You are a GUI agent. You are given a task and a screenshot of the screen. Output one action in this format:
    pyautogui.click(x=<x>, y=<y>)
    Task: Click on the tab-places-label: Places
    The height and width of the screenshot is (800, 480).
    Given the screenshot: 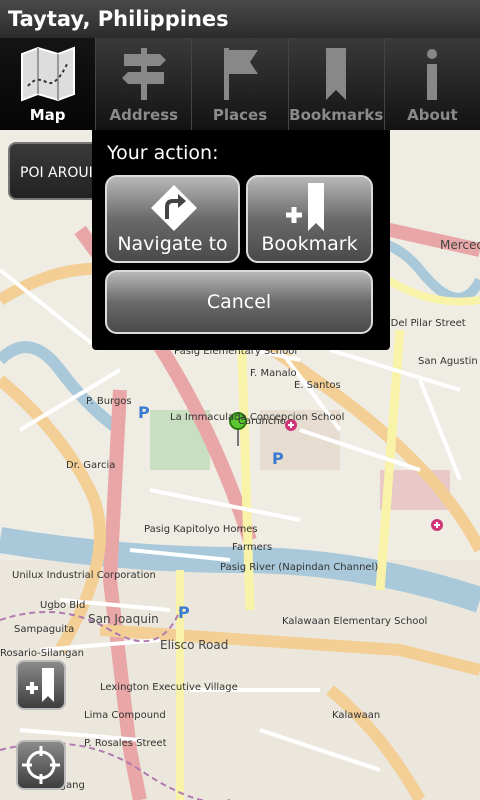 What is the action you would take?
    pyautogui.click(x=240, y=115)
    